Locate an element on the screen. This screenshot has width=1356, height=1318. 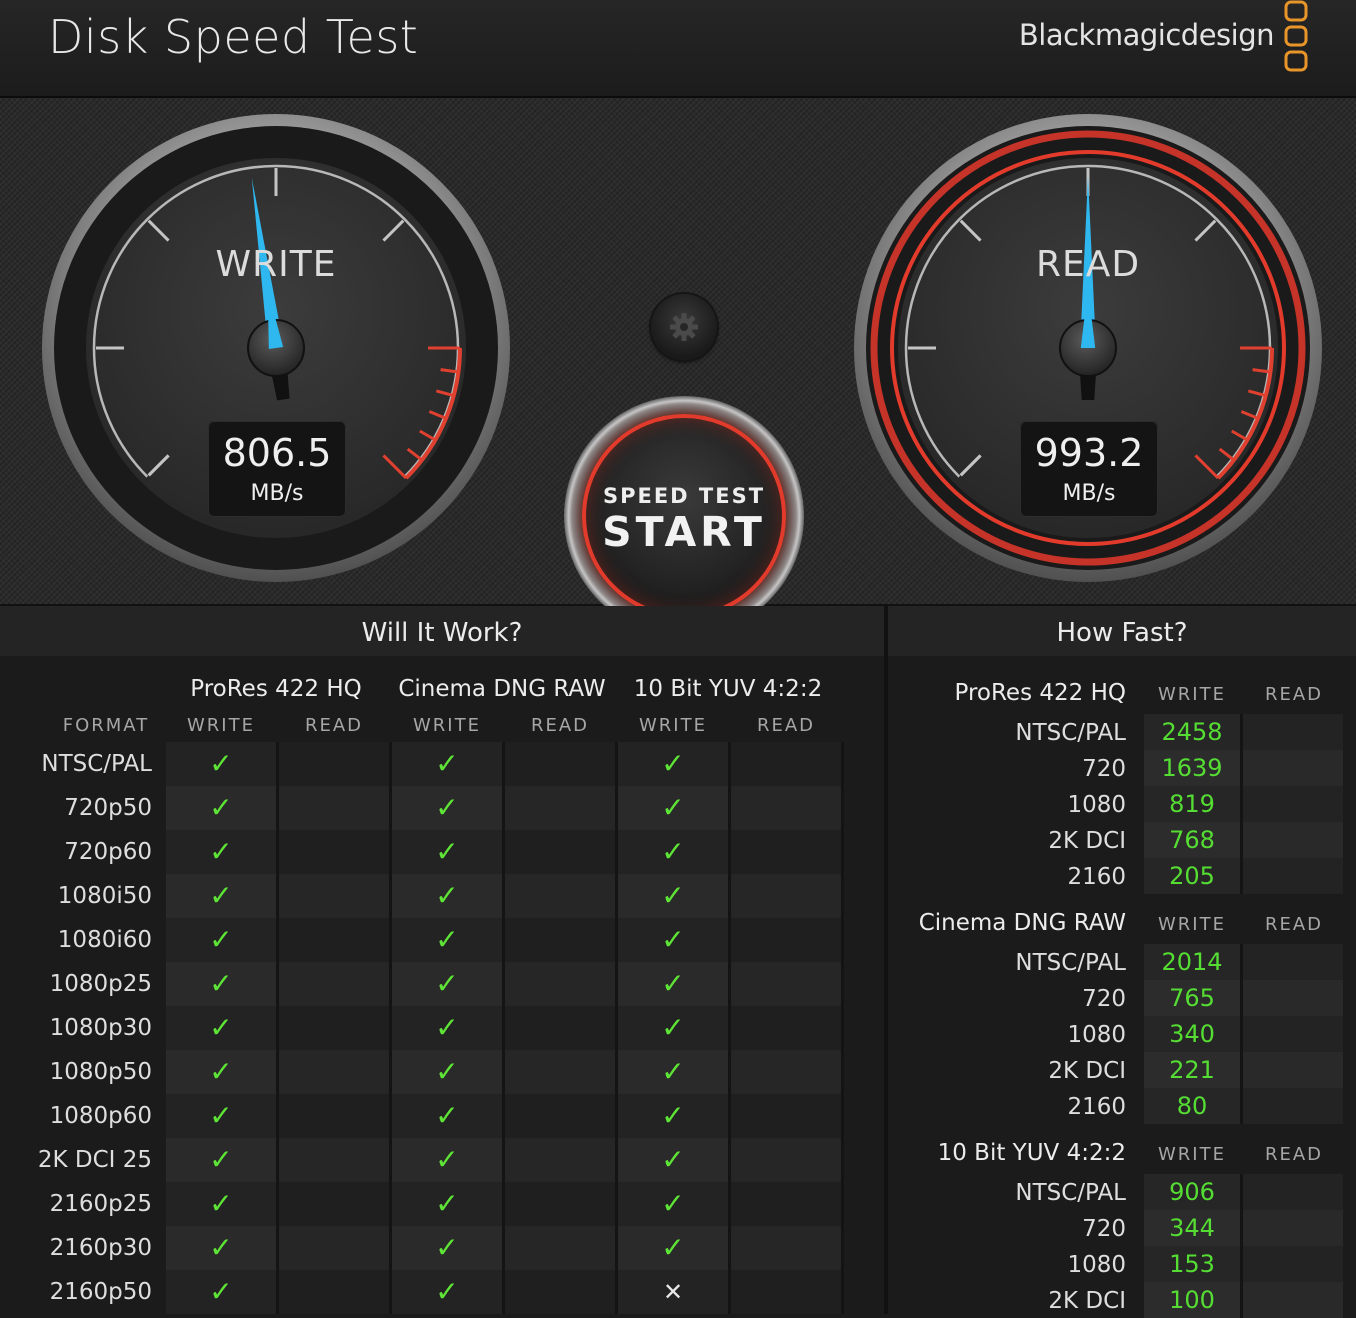
how-fast-write-value: 340 is located at coordinates (1192, 1034).